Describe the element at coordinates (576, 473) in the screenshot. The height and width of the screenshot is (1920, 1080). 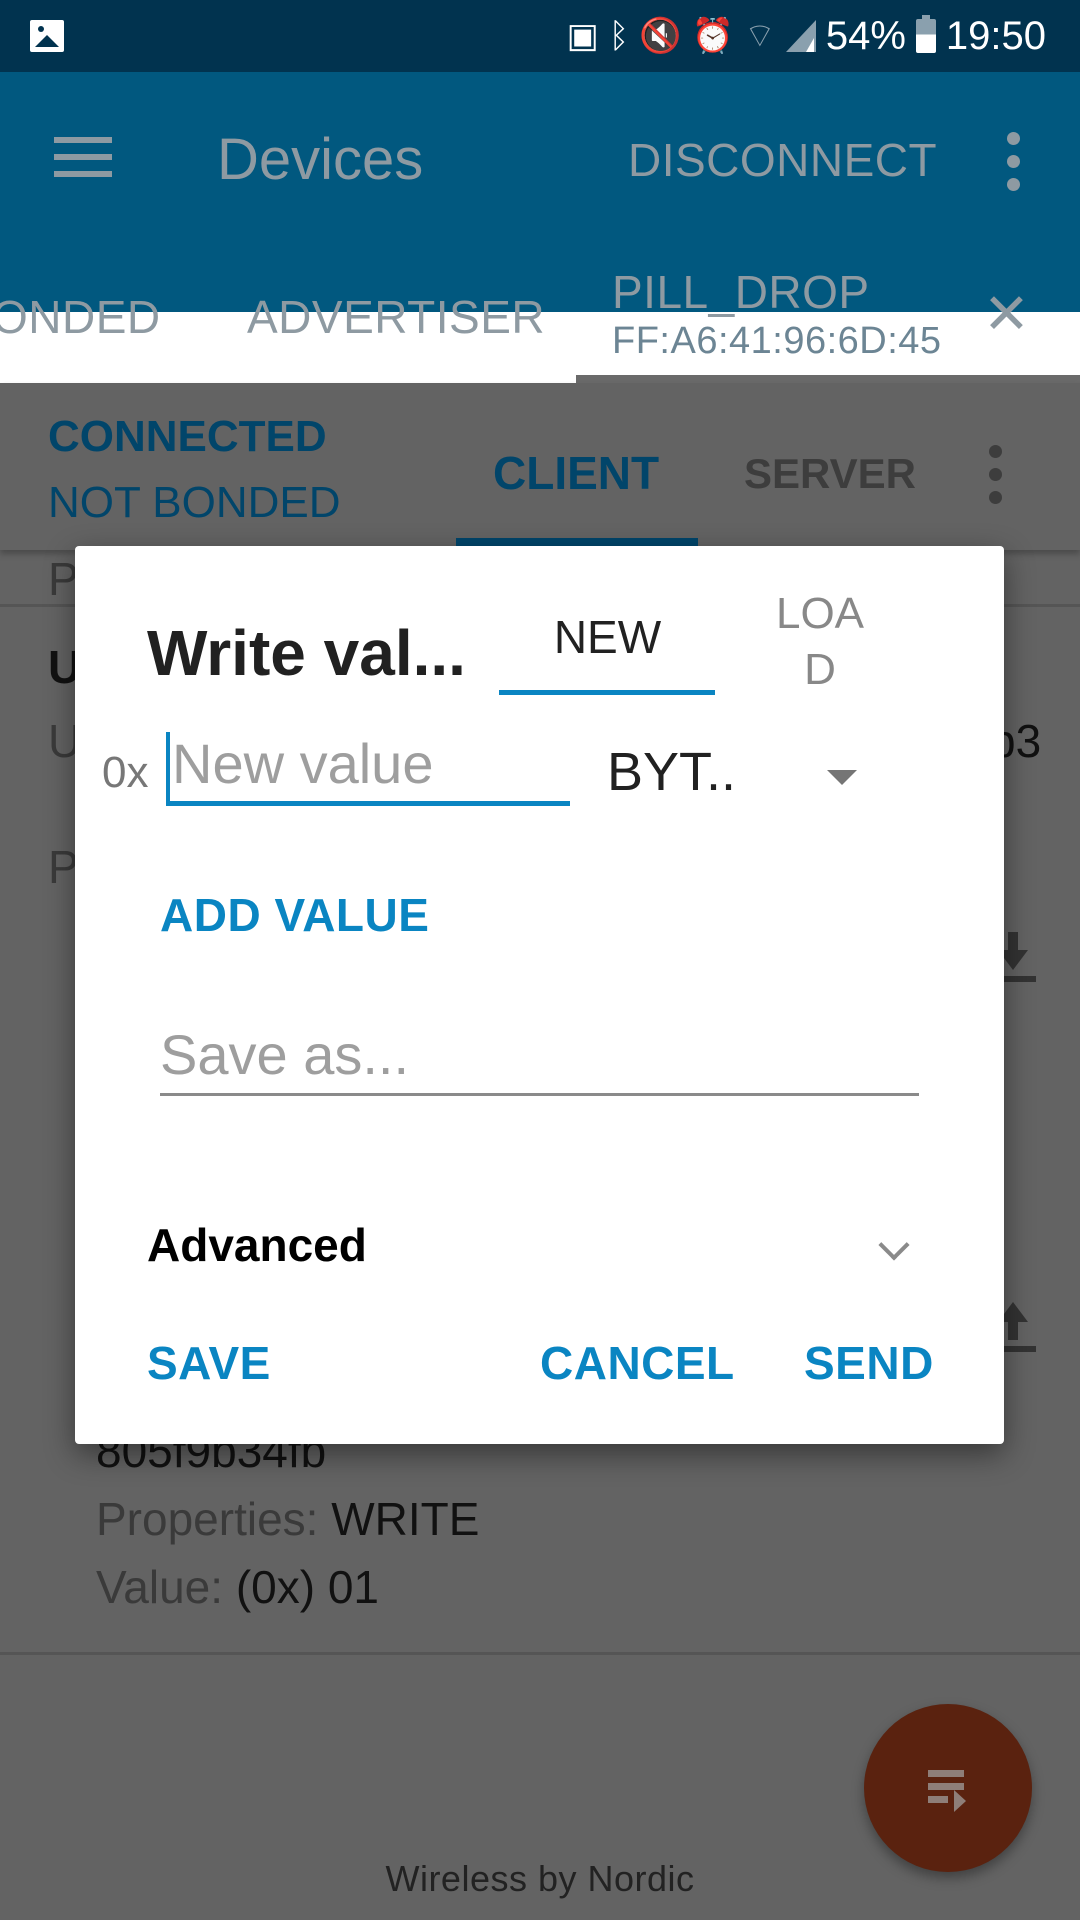
I see `tab-client: CLIENT` at that location.